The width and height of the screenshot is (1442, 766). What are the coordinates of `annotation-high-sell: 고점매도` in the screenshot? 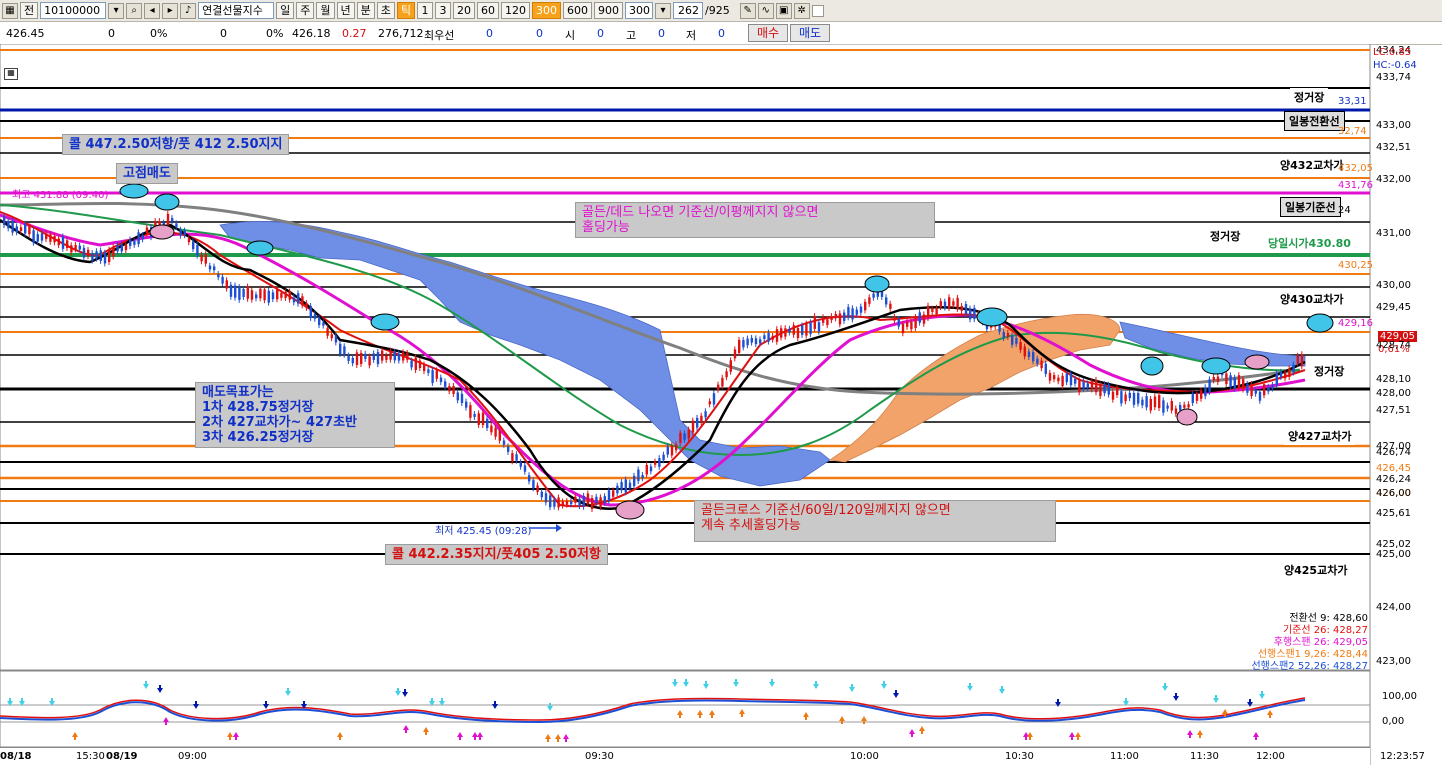 It's located at (147, 173).